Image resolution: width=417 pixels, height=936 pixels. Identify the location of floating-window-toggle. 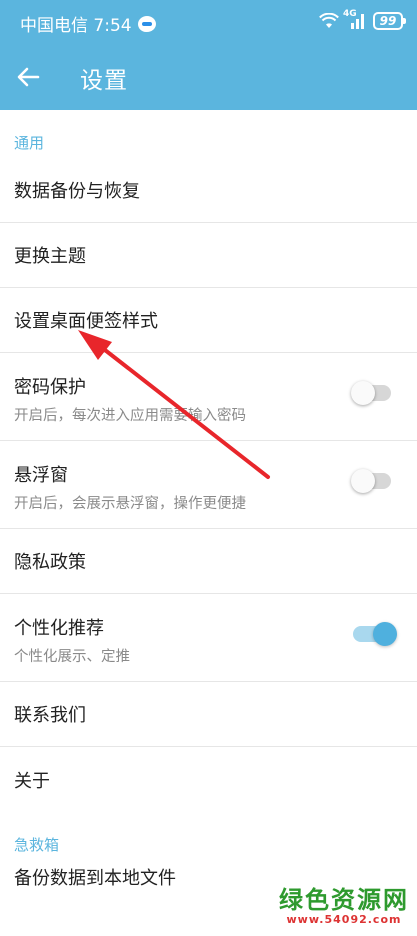
(371, 481).